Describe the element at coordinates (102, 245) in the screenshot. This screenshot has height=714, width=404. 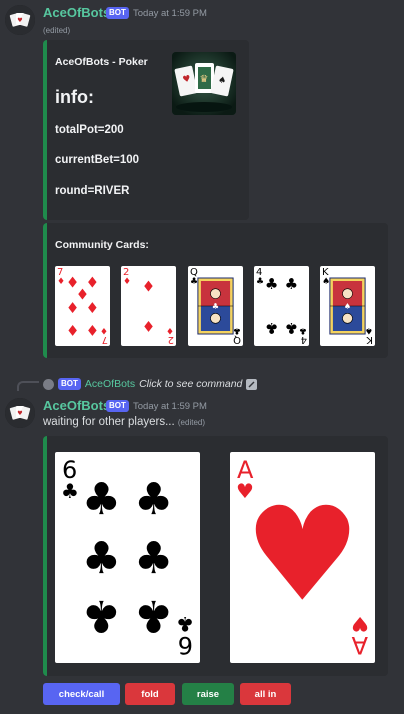
I see `community-cards-title: Community Cards:` at that location.